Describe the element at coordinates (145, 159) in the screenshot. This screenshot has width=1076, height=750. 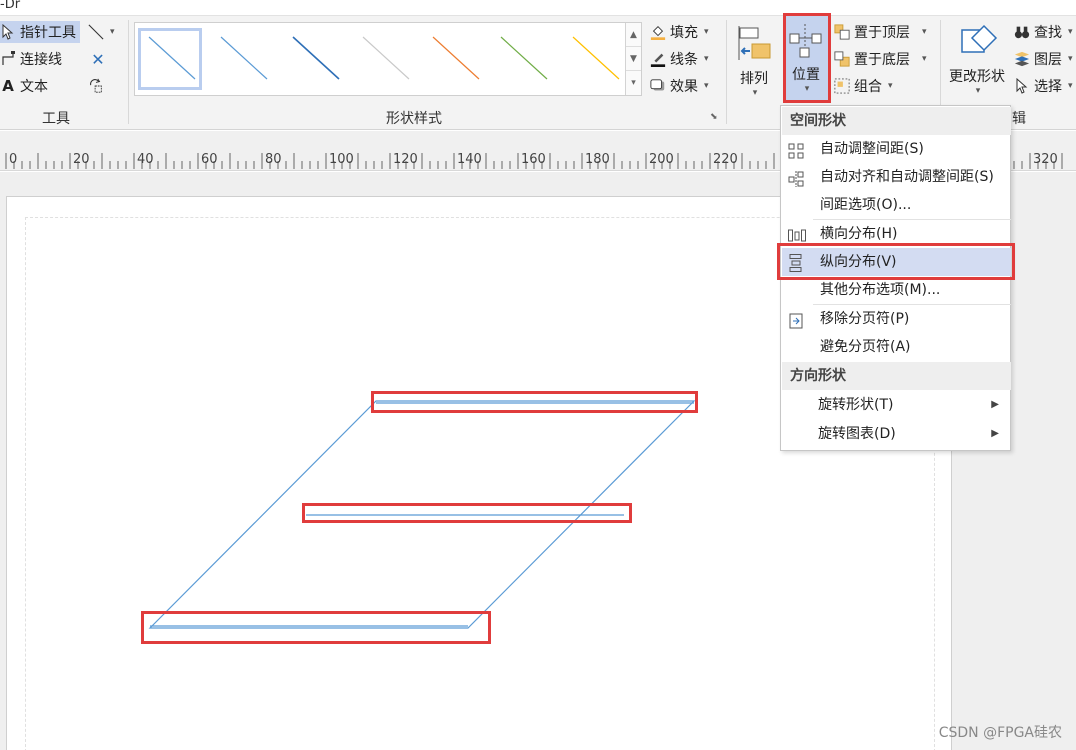
I see `ruler-label: 40` at that location.